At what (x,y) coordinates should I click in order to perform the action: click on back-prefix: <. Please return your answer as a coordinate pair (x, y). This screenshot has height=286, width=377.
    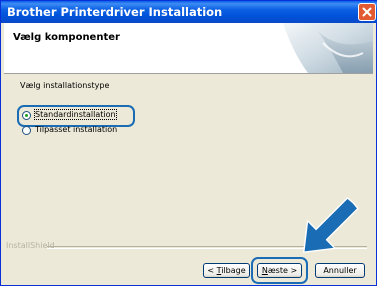
    Looking at the image, I should click on (212, 270).